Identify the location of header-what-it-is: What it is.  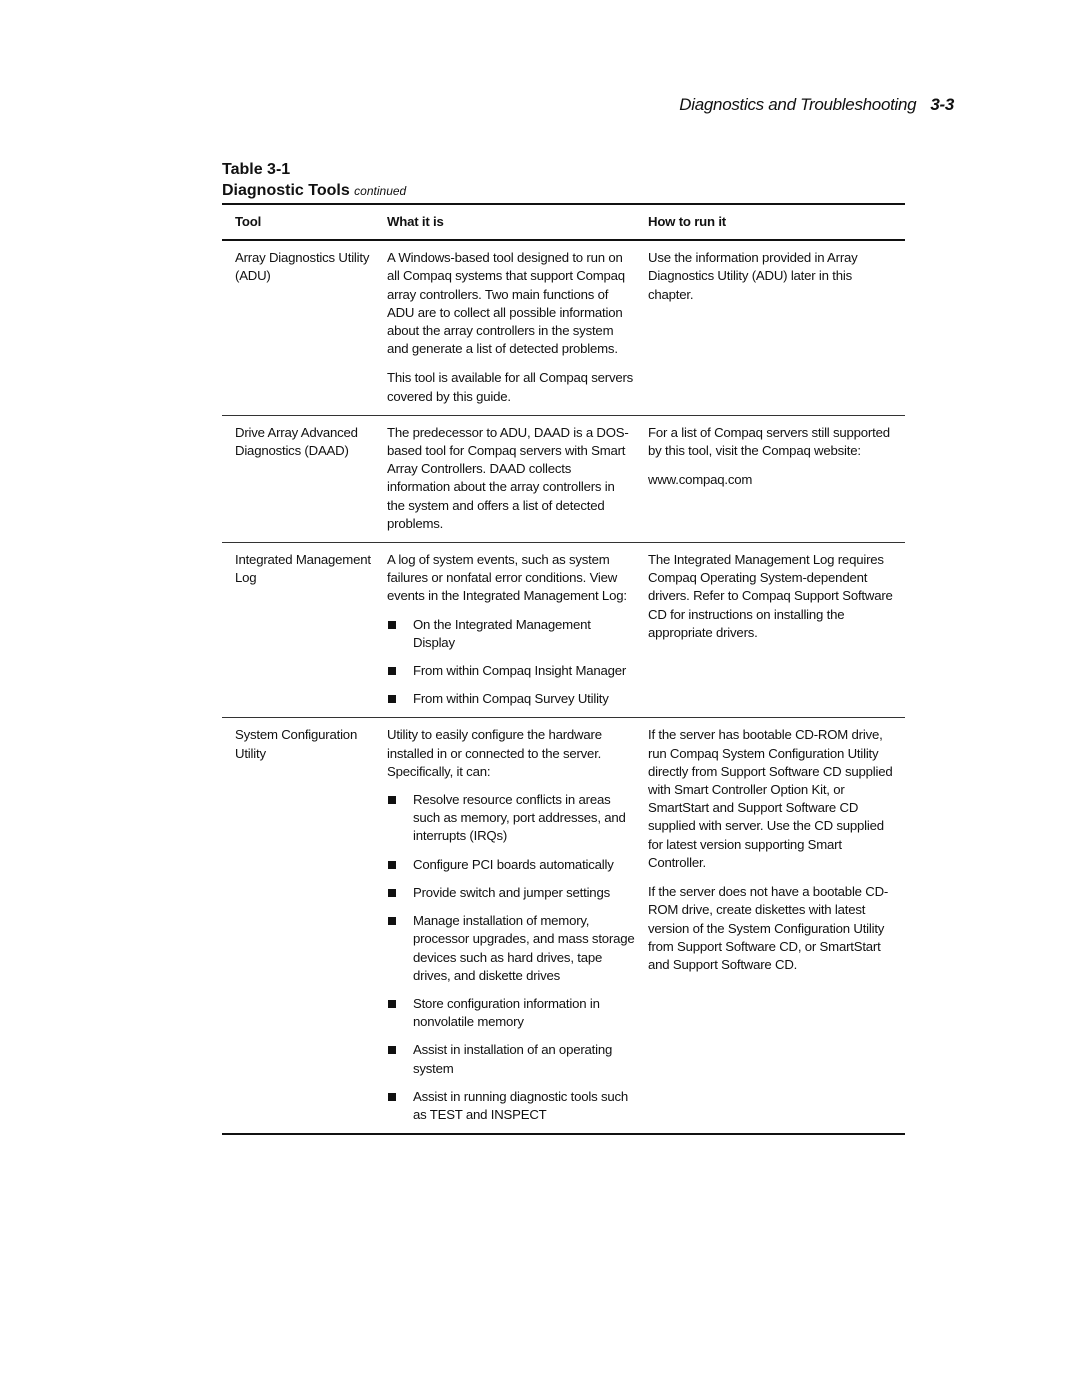
(415, 221).